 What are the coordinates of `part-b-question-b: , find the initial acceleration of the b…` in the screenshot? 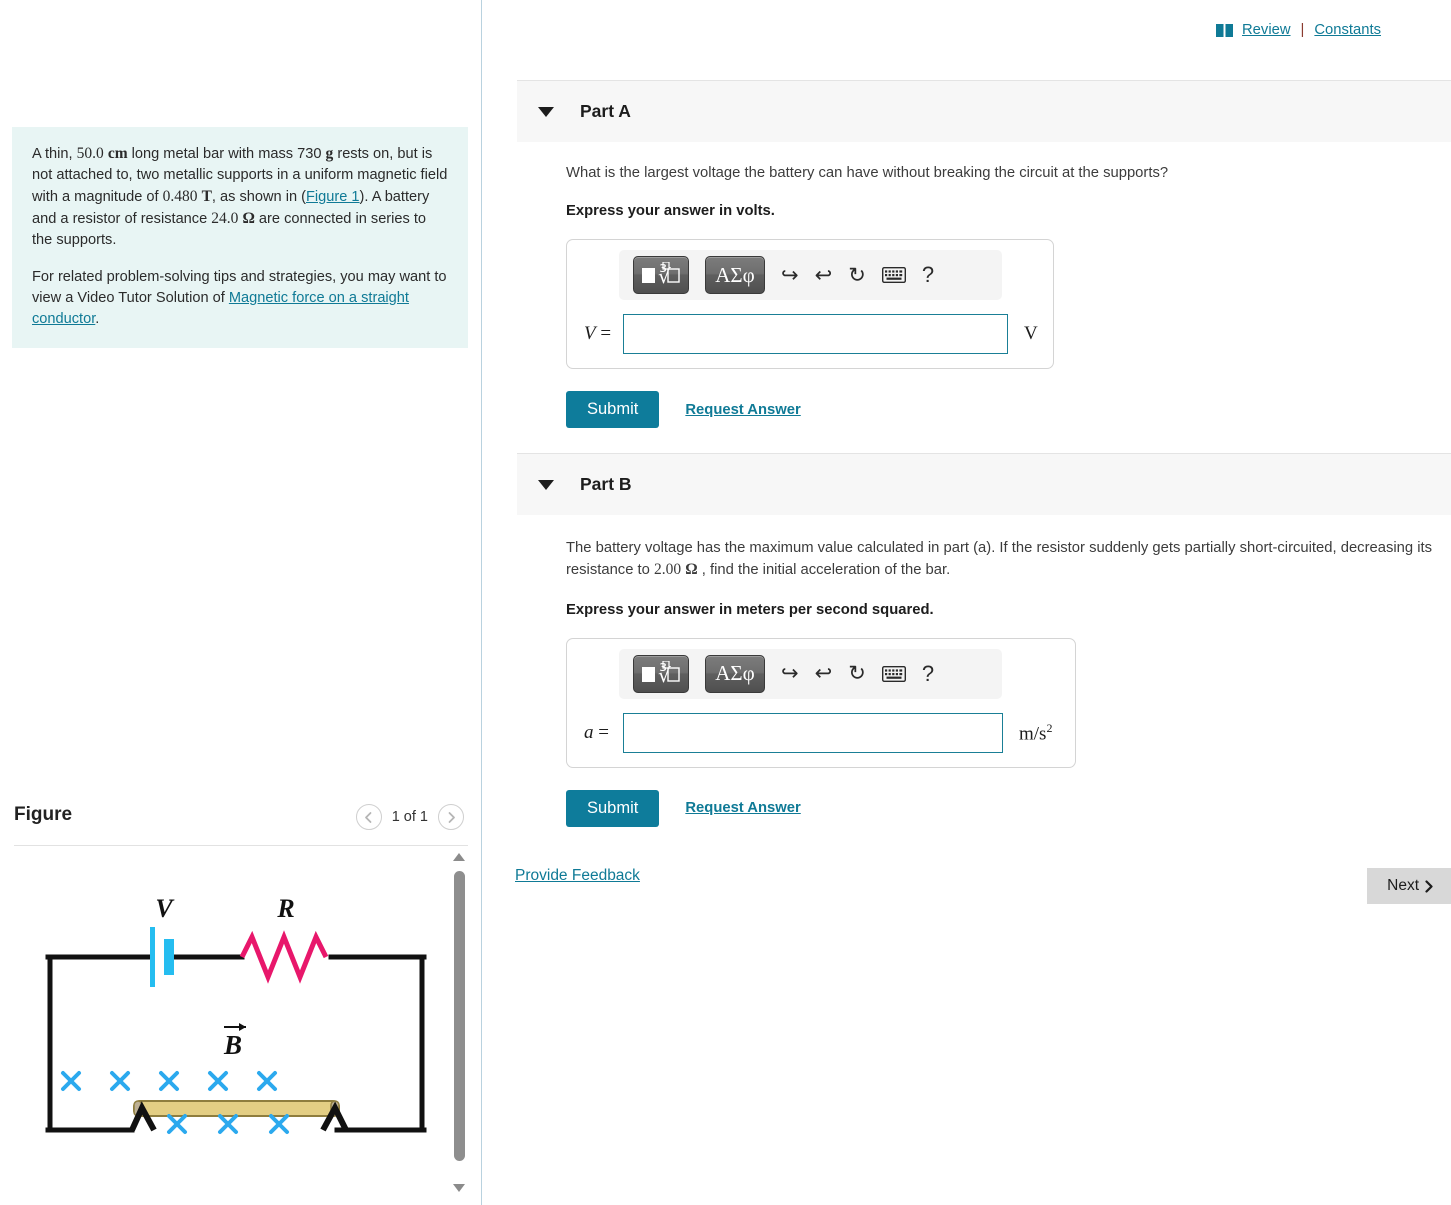 It's located at (824, 570).